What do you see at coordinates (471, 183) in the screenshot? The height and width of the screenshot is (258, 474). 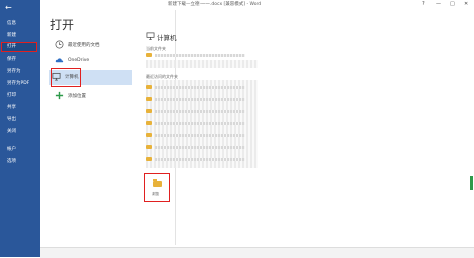 I see `scroll-indicator` at bounding box center [471, 183].